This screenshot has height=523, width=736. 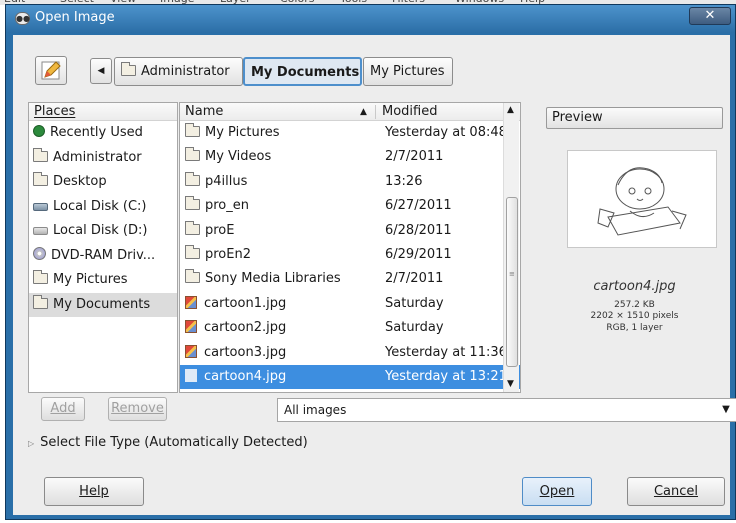 I want to click on remove-label: Remove, so click(x=137, y=408).